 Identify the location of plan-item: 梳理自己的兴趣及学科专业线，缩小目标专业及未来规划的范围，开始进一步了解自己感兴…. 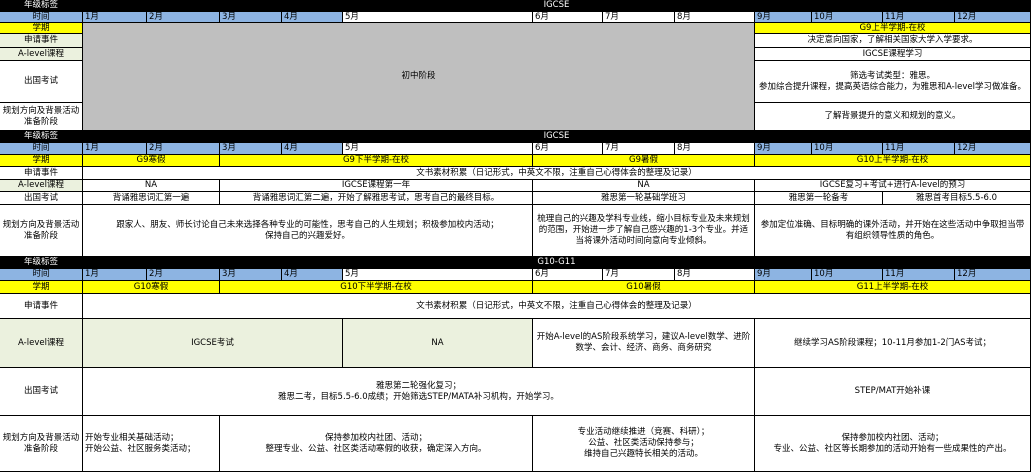
(644, 231).